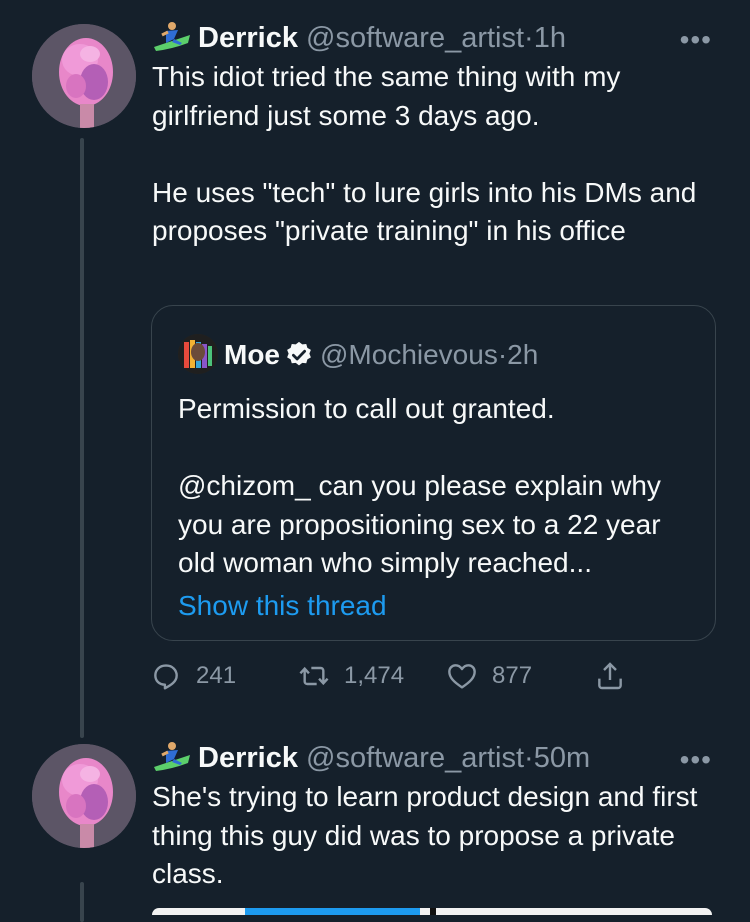 The height and width of the screenshot is (922, 750). I want to click on reply-icon, so click(166, 677).